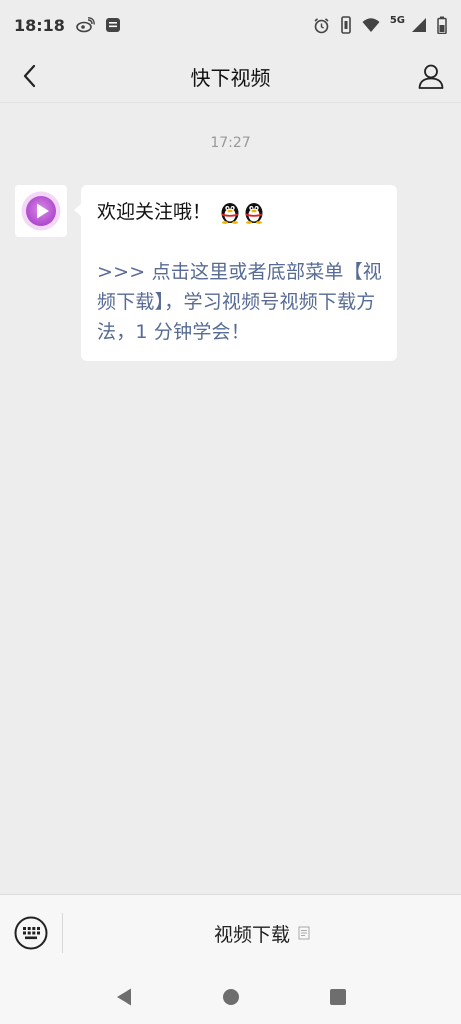  I want to click on system-navigation-bar, so click(230, 997).